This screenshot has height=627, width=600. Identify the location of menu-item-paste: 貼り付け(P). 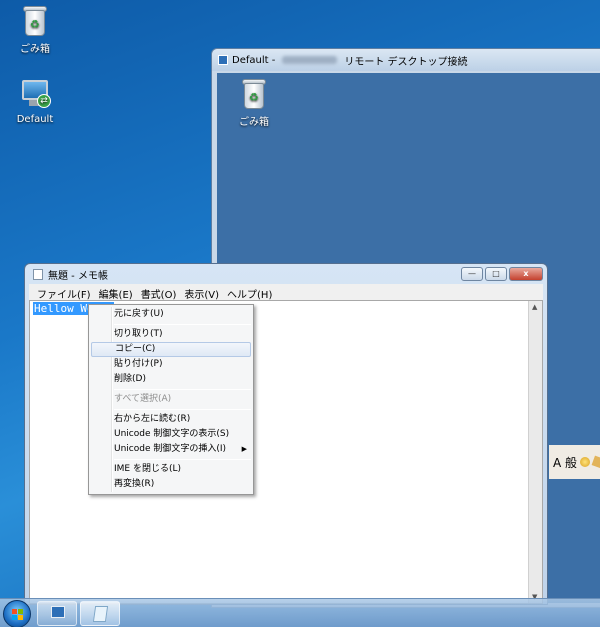
(171, 364).